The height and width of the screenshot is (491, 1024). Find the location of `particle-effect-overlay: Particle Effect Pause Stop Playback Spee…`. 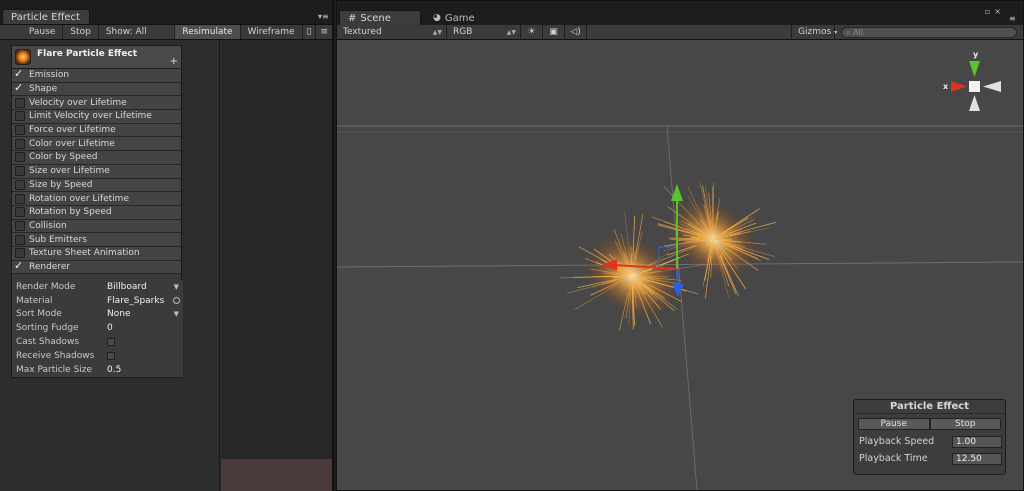

particle-effect-overlay: Particle Effect Pause Stop Playback Spee… is located at coordinates (929, 437).